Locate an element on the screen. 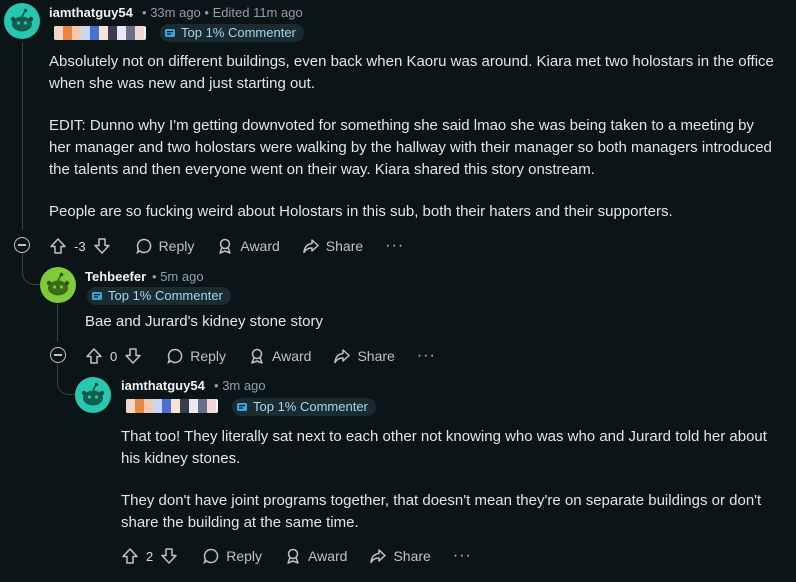 The width and height of the screenshot is (796, 582). comment-meta: • 3m ago is located at coordinates (240, 385).